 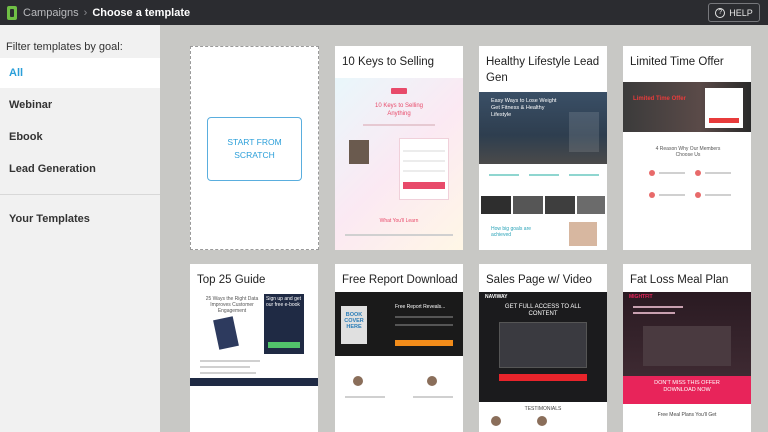 I want to click on thumb-ebook-cover, so click(x=226, y=333).